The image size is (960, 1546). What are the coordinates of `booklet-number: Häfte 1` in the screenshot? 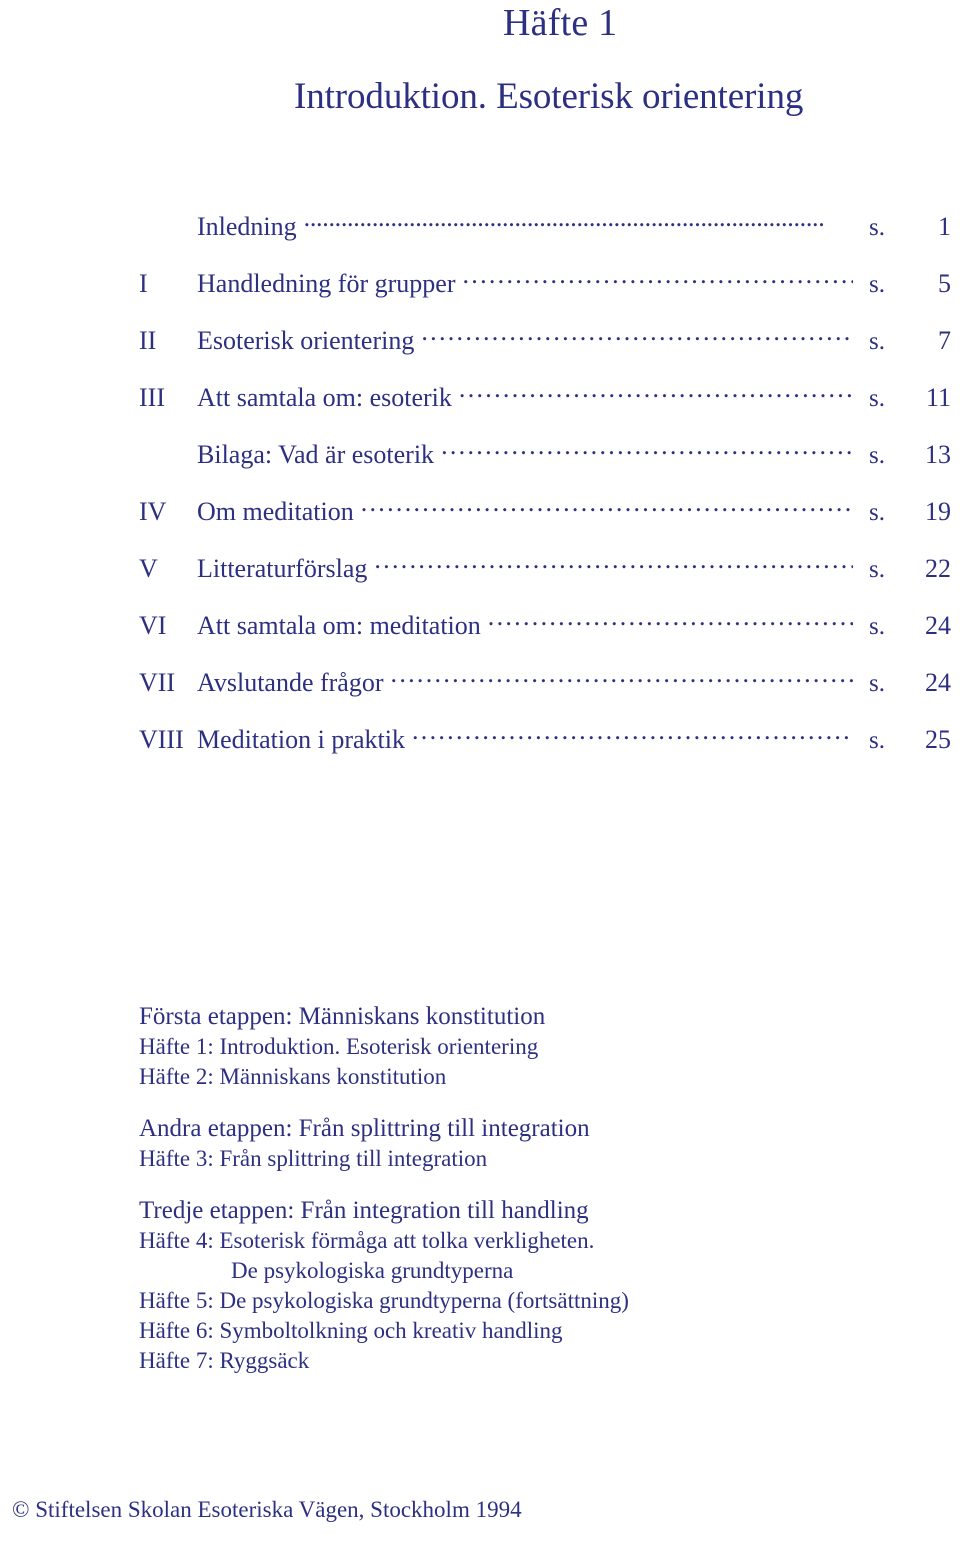 It's located at (560, 23).